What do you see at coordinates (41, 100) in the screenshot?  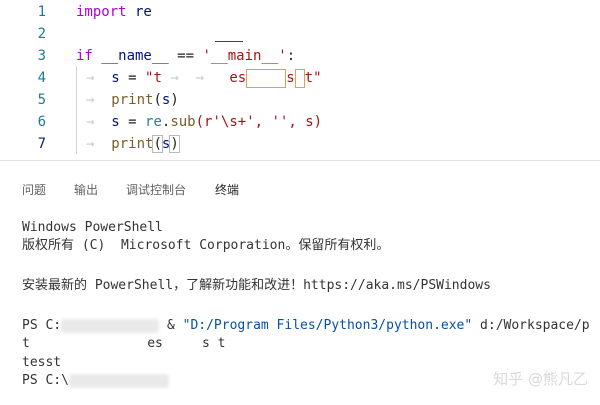 I see `line-number: 5` at bounding box center [41, 100].